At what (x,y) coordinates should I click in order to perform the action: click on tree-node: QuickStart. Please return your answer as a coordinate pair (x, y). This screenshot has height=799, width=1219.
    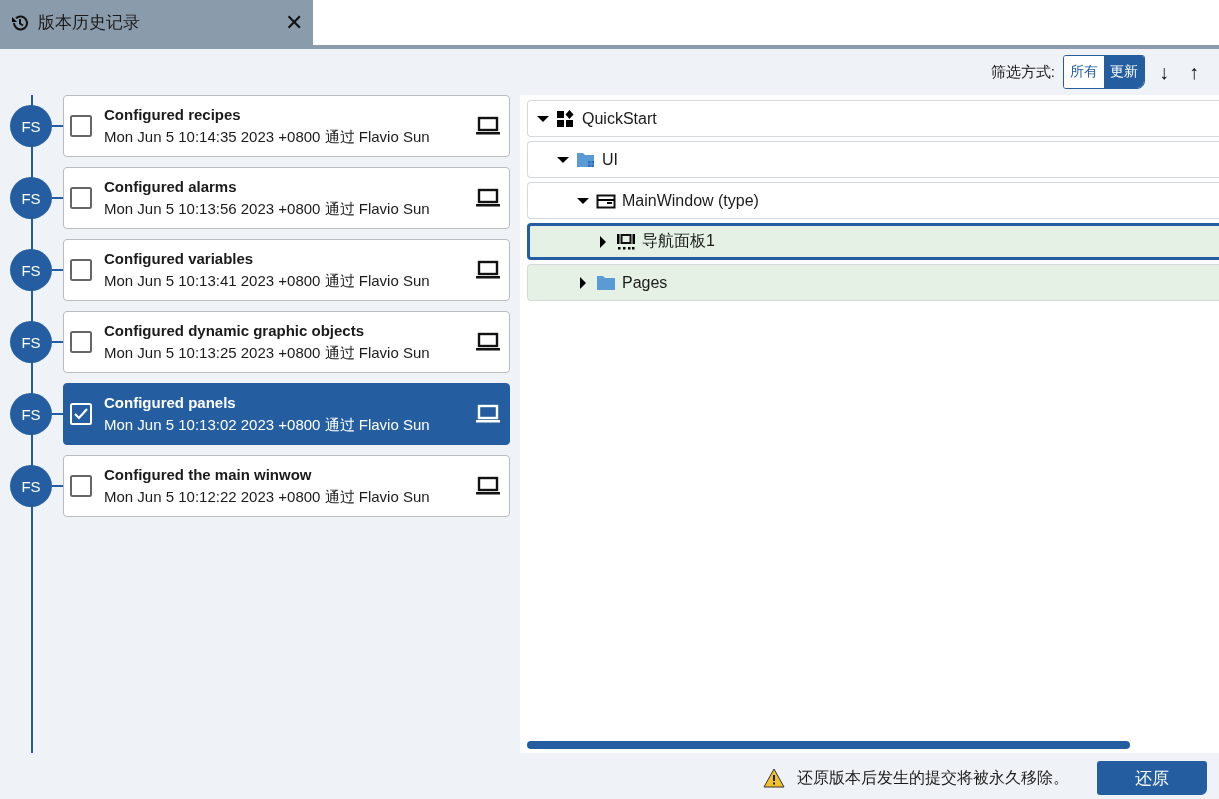
    Looking at the image, I should click on (873, 118).